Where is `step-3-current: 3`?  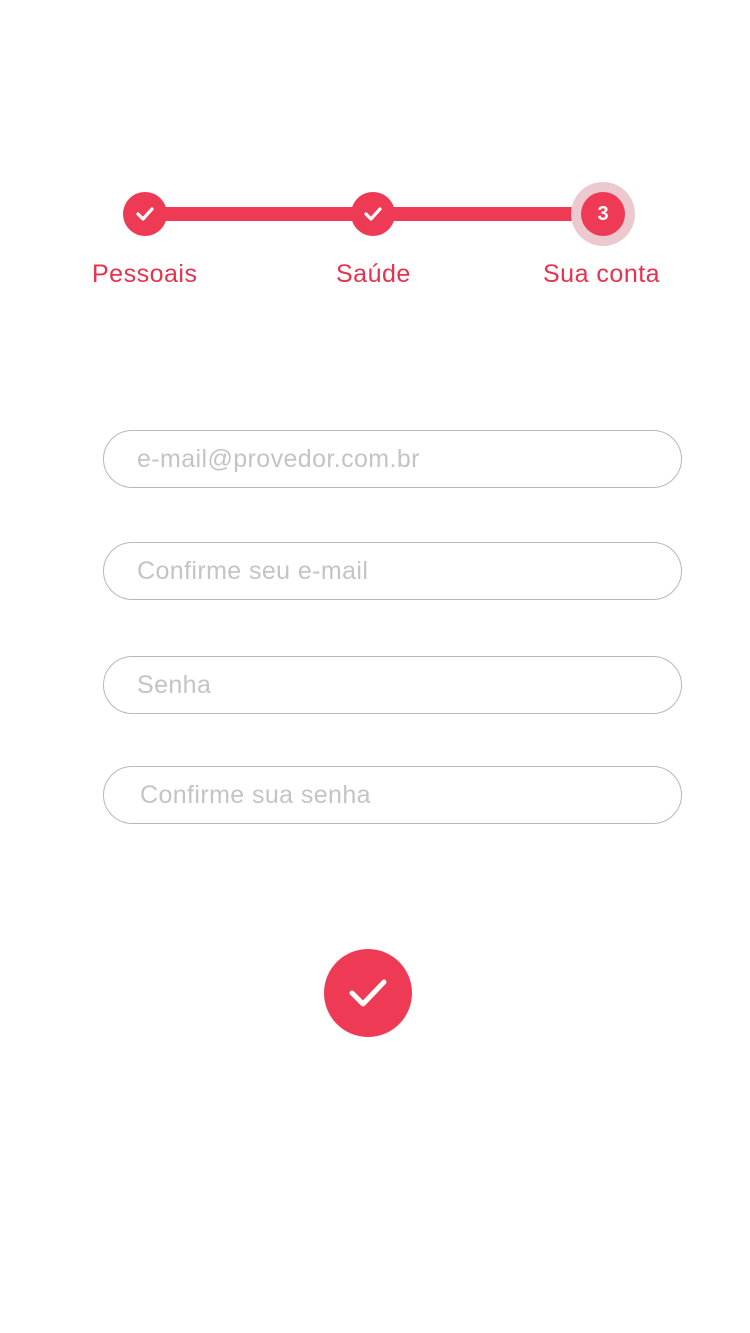 step-3-current: 3 is located at coordinates (603, 214).